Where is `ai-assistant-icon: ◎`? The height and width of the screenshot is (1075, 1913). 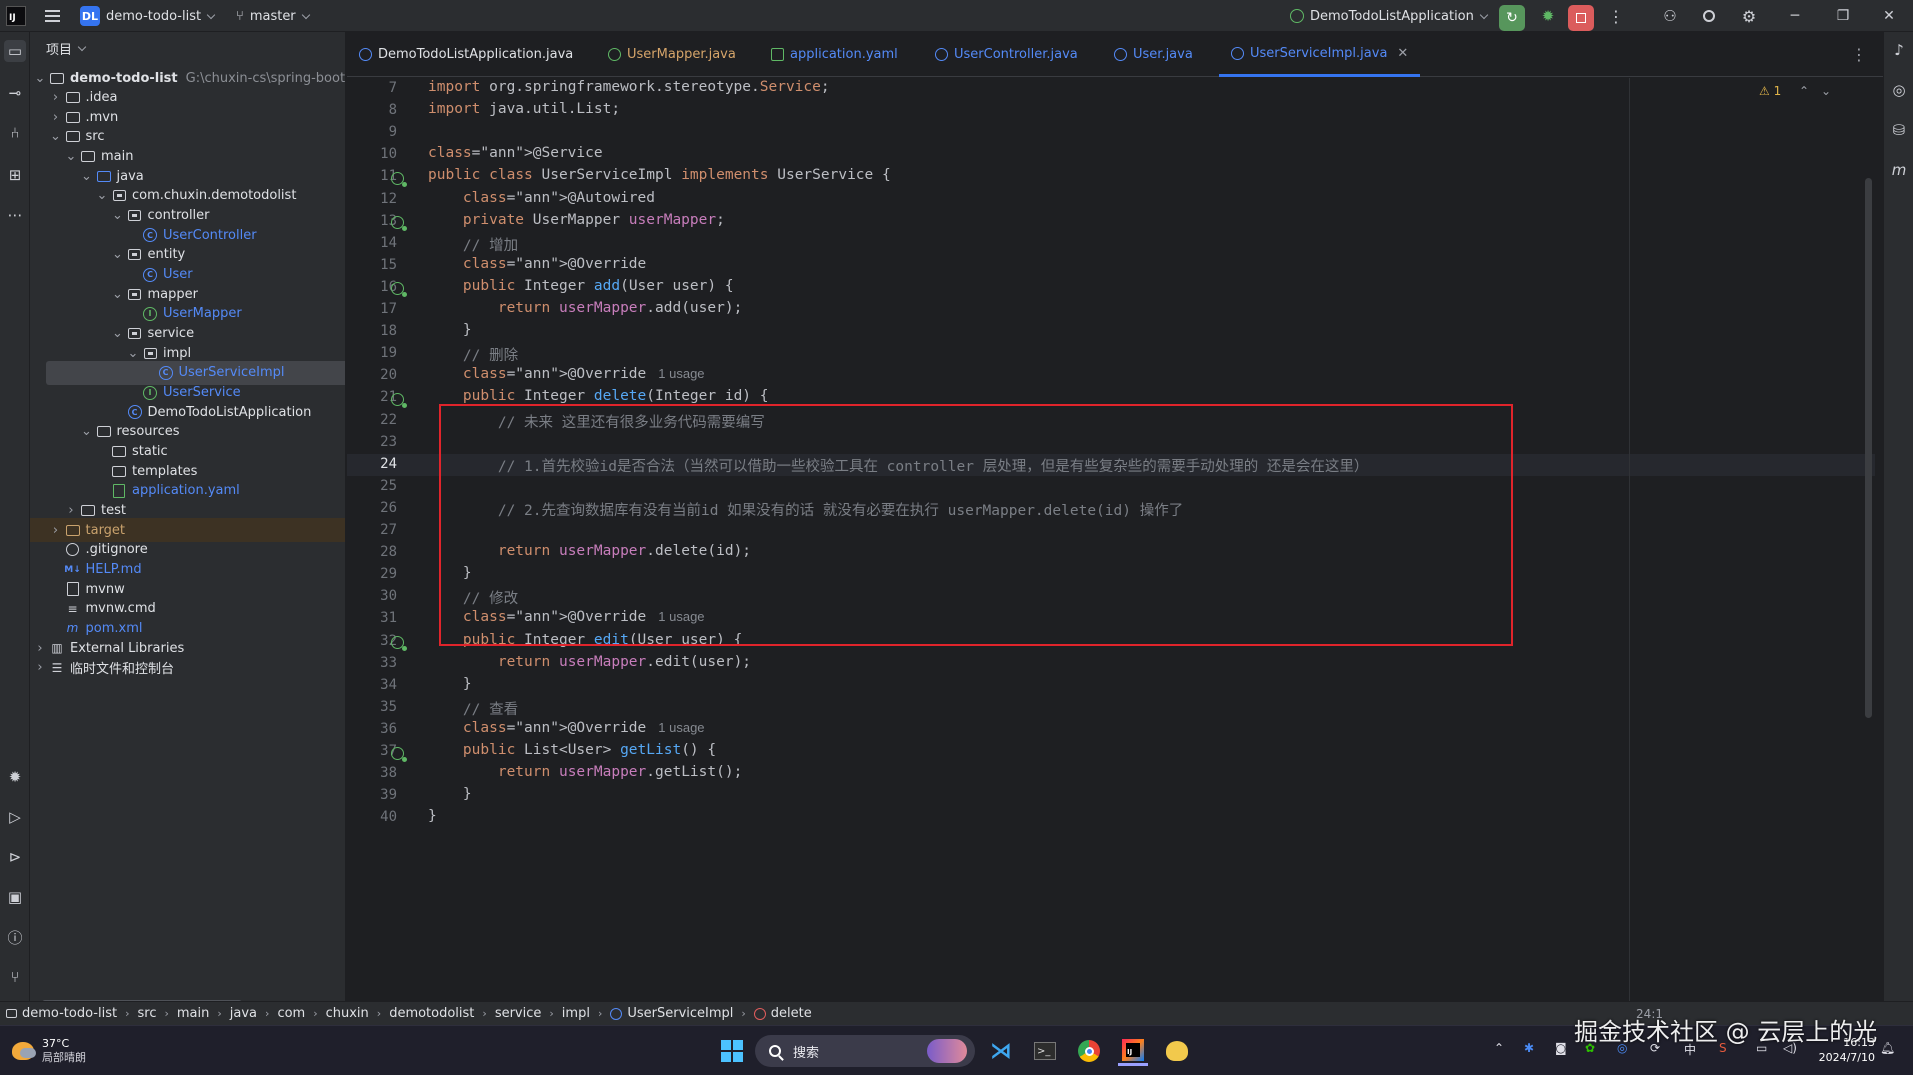
ai-assistant-icon: ◎ is located at coordinates (1899, 90).